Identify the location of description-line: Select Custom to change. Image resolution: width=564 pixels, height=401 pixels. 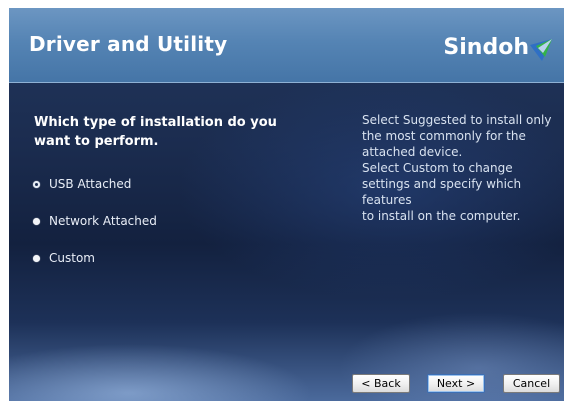
(437, 168).